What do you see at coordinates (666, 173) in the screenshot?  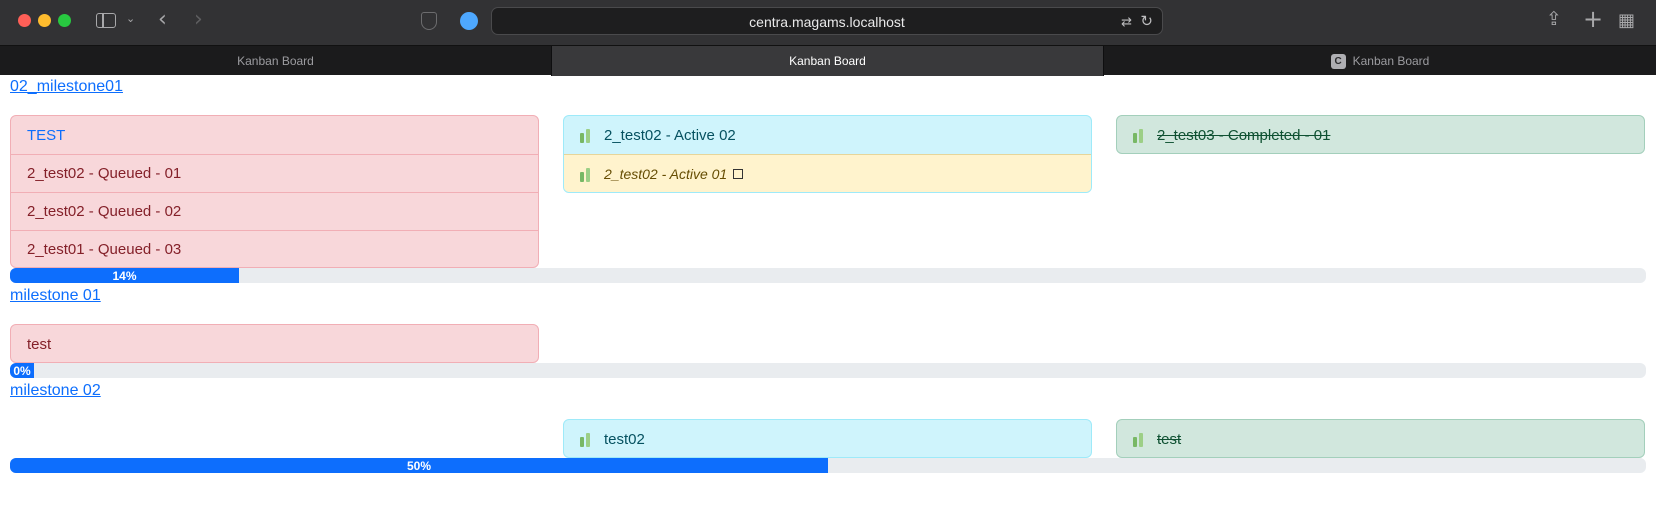 I see `issue-label: 2_test02 - Active 01` at bounding box center [666, 173].